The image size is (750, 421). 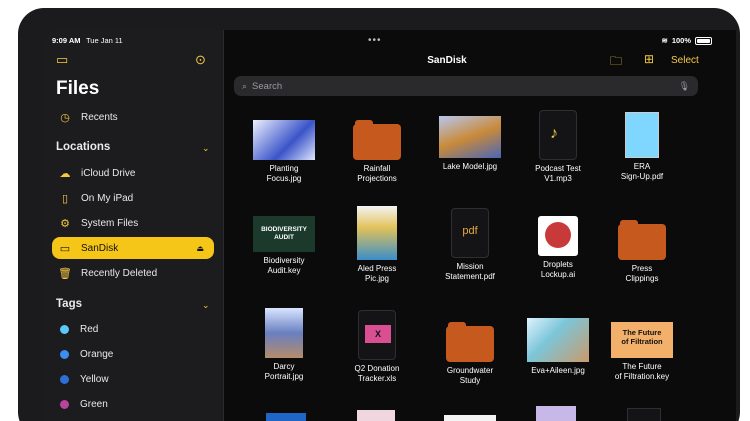 I want to click on clock-icon: ◷, so click(x=65, y=117).